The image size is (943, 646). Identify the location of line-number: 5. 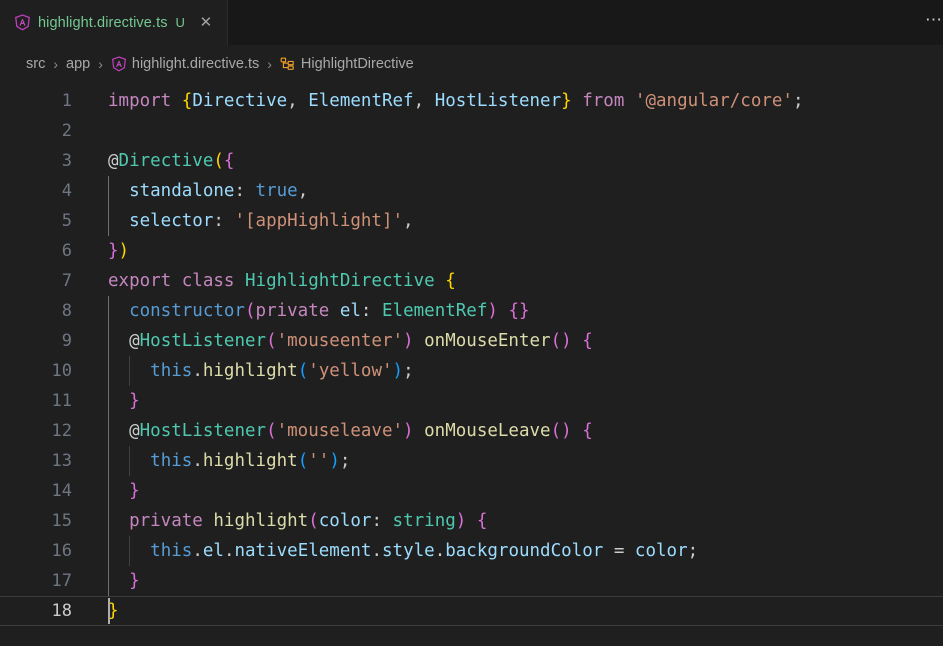
(66, 221).